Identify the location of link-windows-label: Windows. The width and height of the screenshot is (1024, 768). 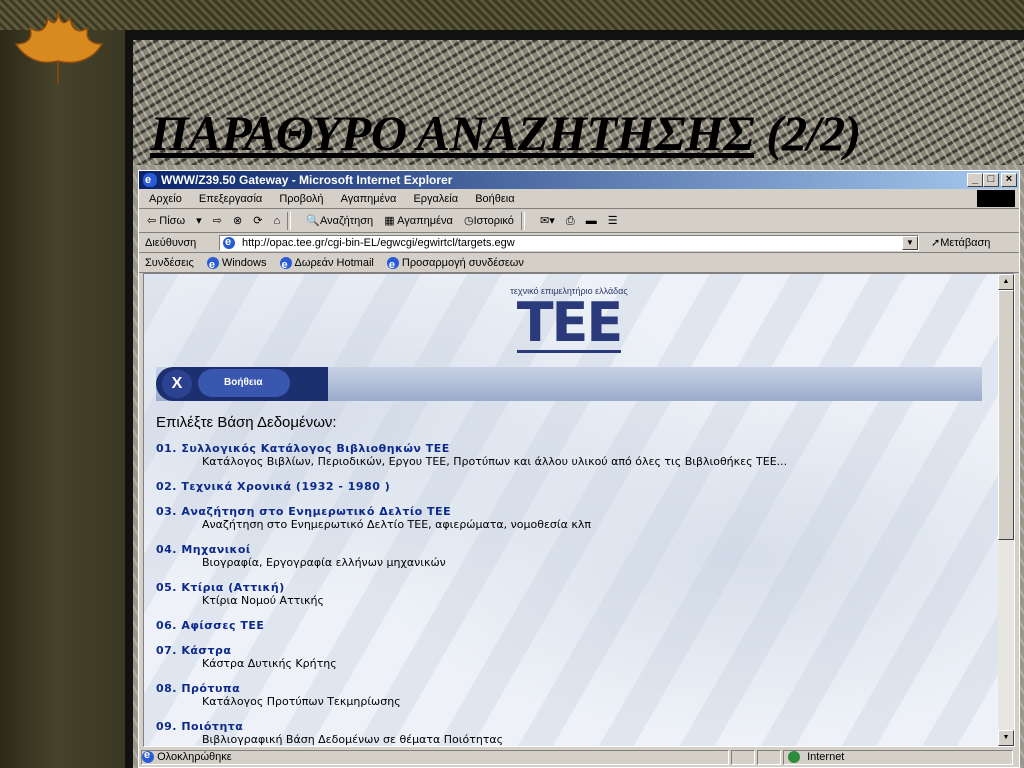
(244, 263).